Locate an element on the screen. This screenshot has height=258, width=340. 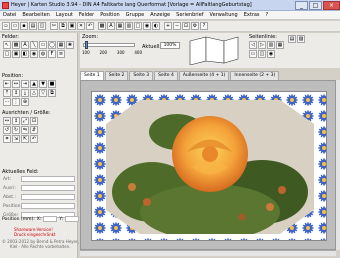
tab-aussenseite: Außenseite (4 + 1) is located at coordinates (204, 75).